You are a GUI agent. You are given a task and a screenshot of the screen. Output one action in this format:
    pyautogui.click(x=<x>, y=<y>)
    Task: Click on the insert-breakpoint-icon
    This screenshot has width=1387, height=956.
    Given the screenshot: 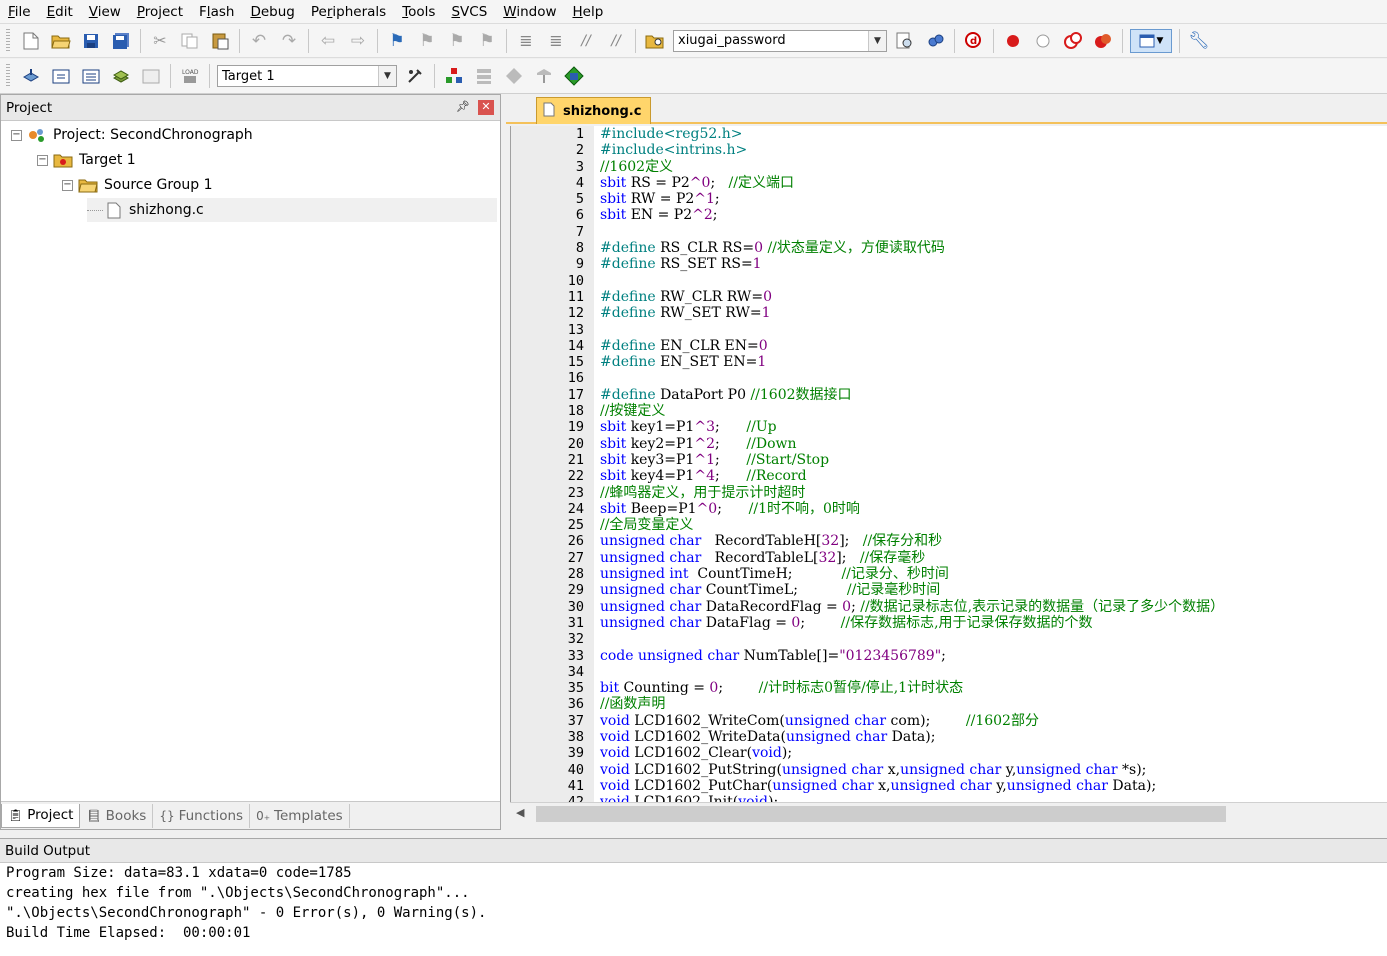 What is the action you would take?
    pyautogui.click(x=1013, y=41)
    